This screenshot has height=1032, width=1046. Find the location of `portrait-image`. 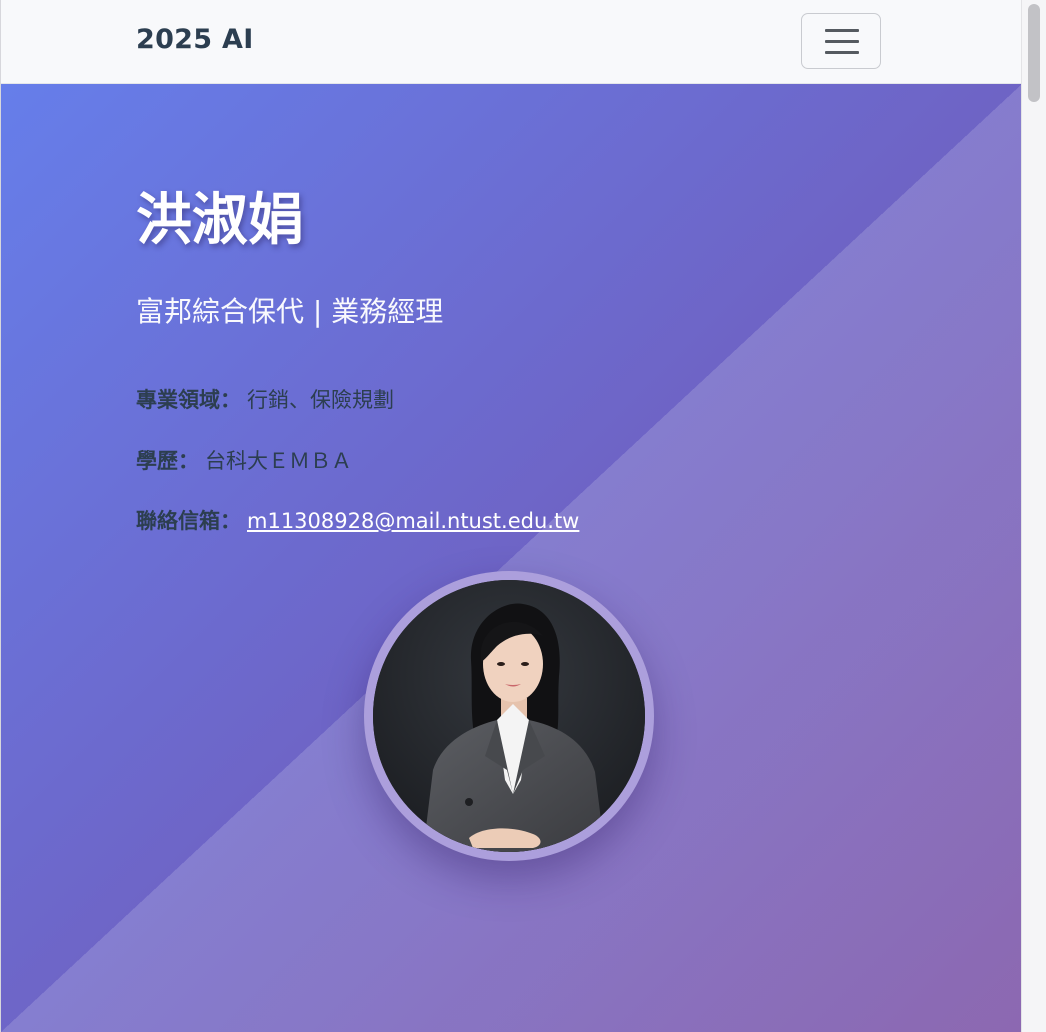

portrait-image is located at coordinates (509, 716).